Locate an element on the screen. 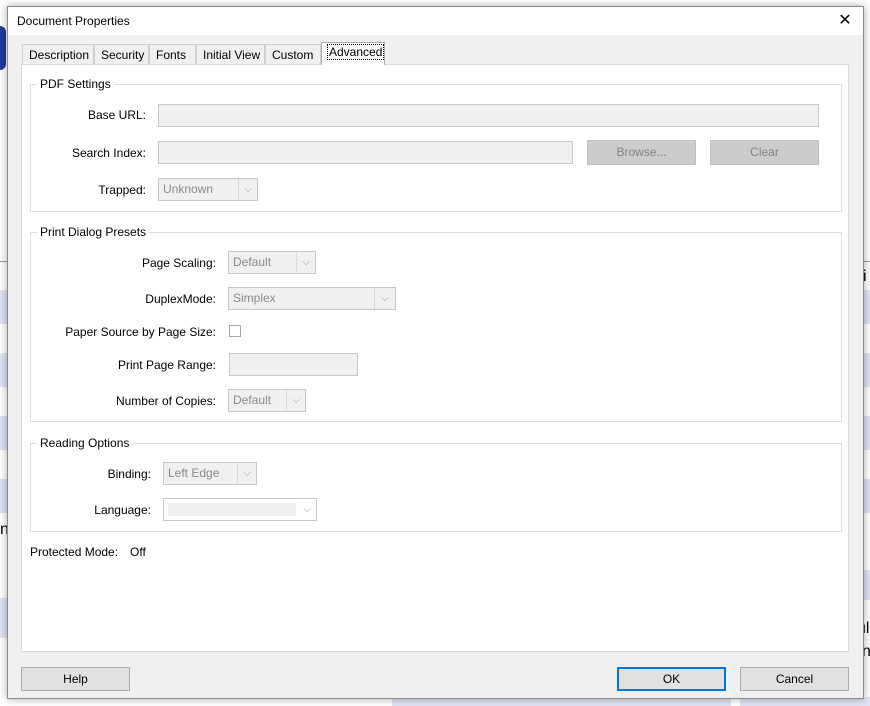  page-scaling-dropdown: Default ⌵ is located at coordinates (272, 262).